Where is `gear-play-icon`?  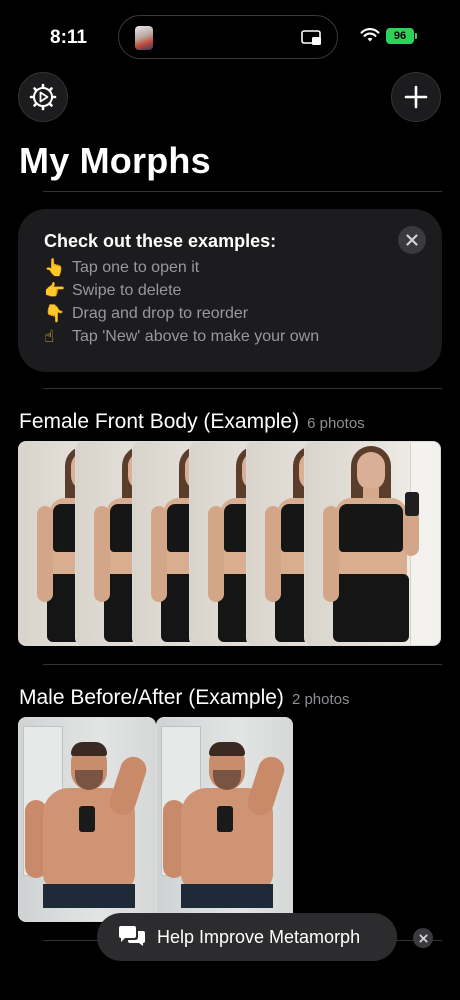 gear-play-icon is located at coordinates (43, 97).